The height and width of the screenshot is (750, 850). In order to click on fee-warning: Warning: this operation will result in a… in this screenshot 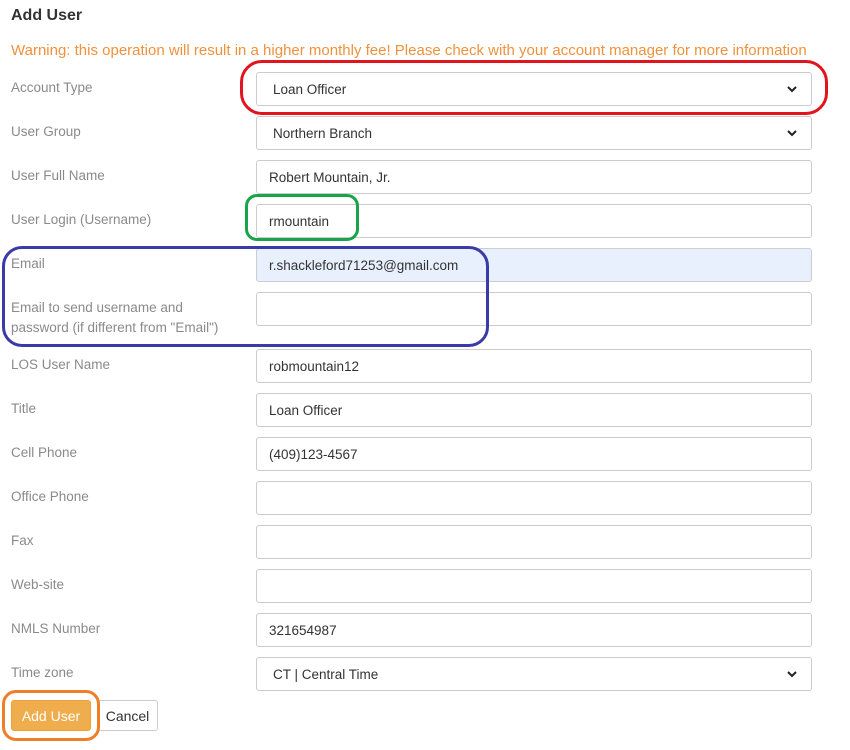, I will do `click(409, 50)`.